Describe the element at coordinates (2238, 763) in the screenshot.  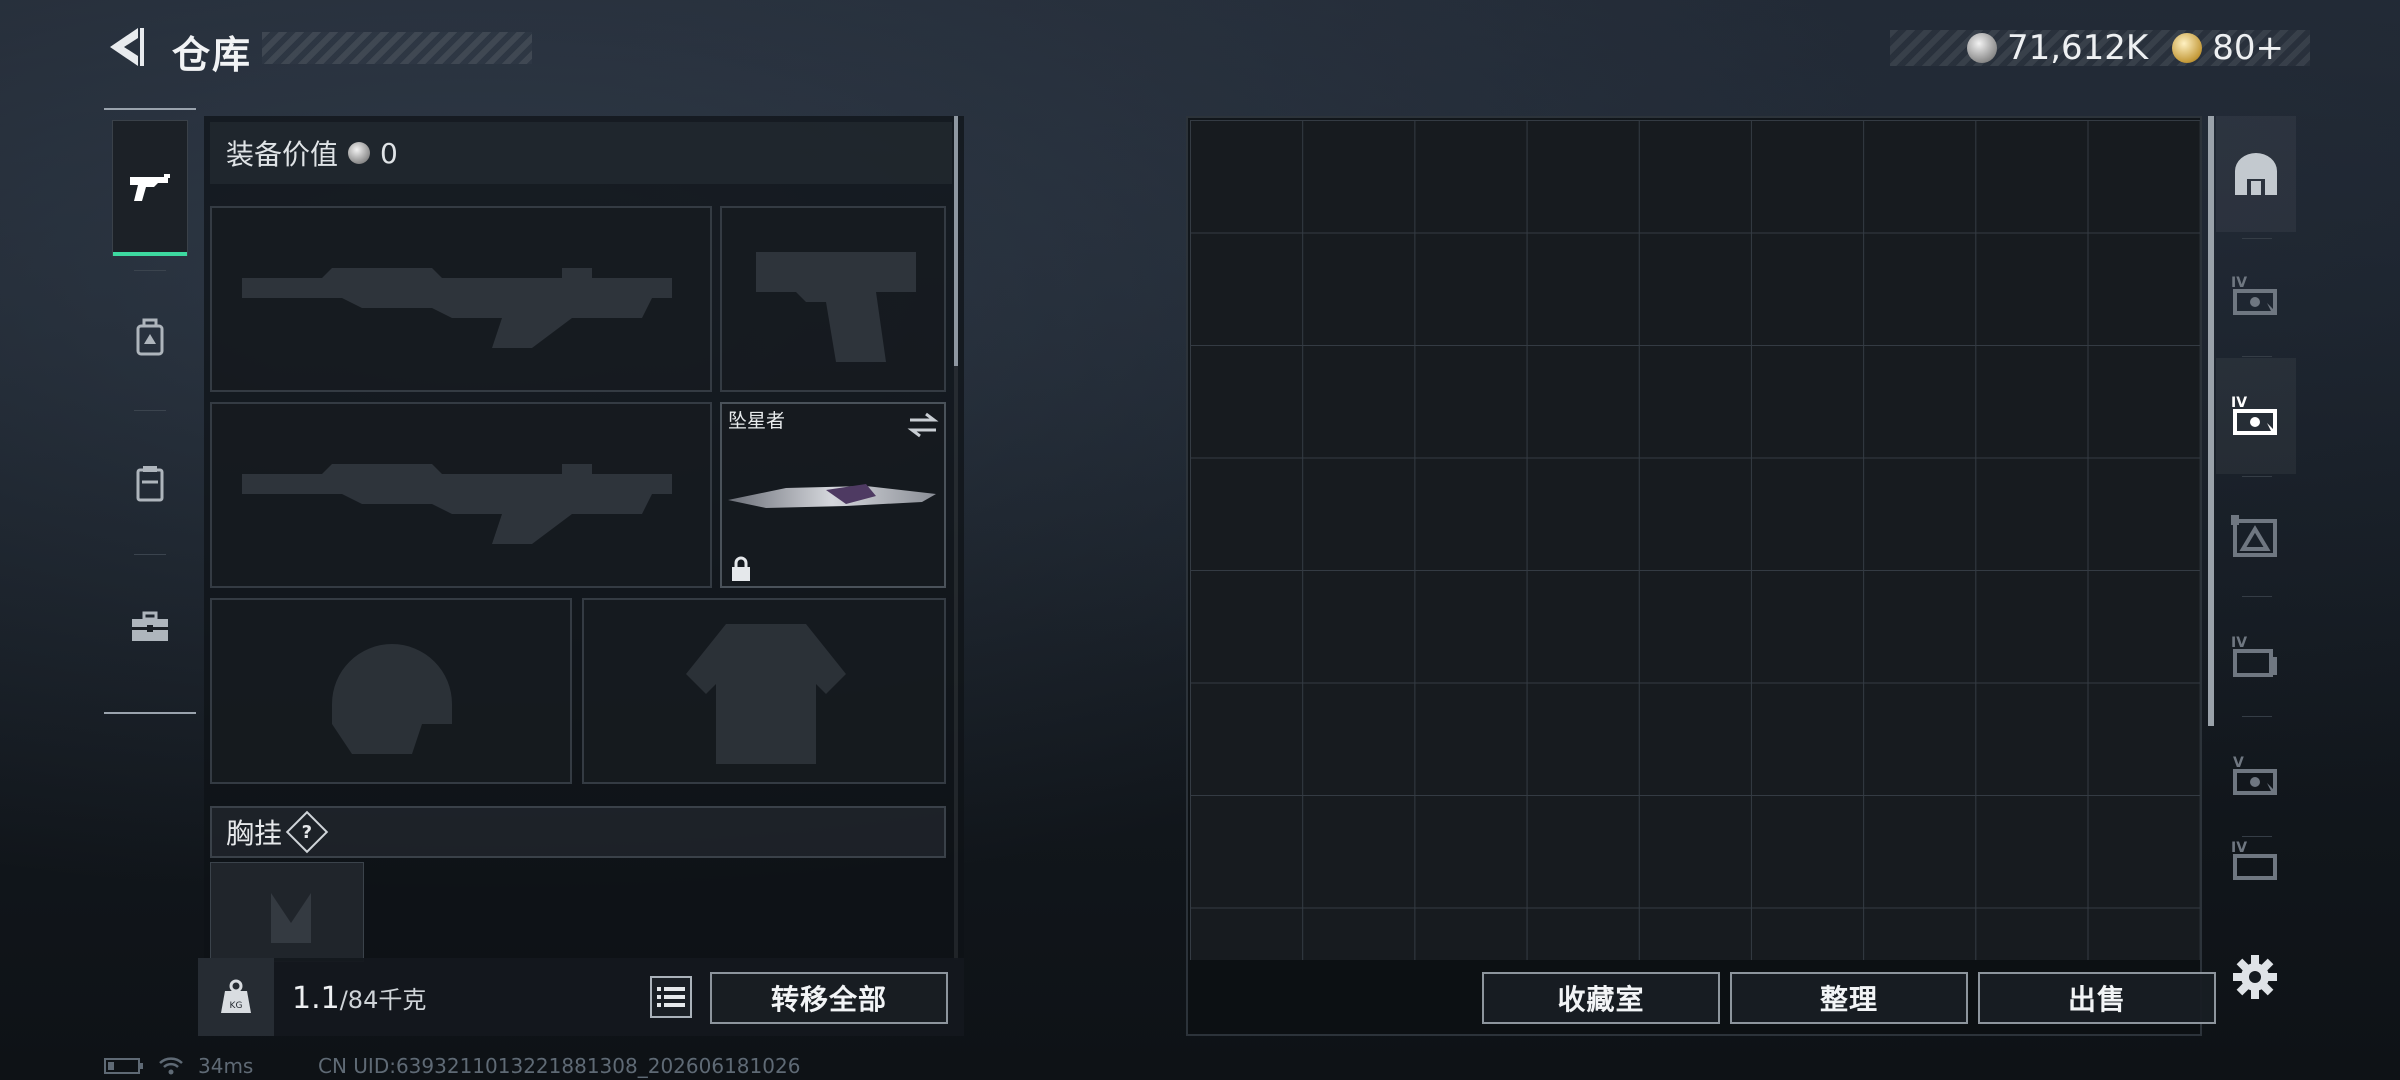
I see `svg-text: V` at that location.